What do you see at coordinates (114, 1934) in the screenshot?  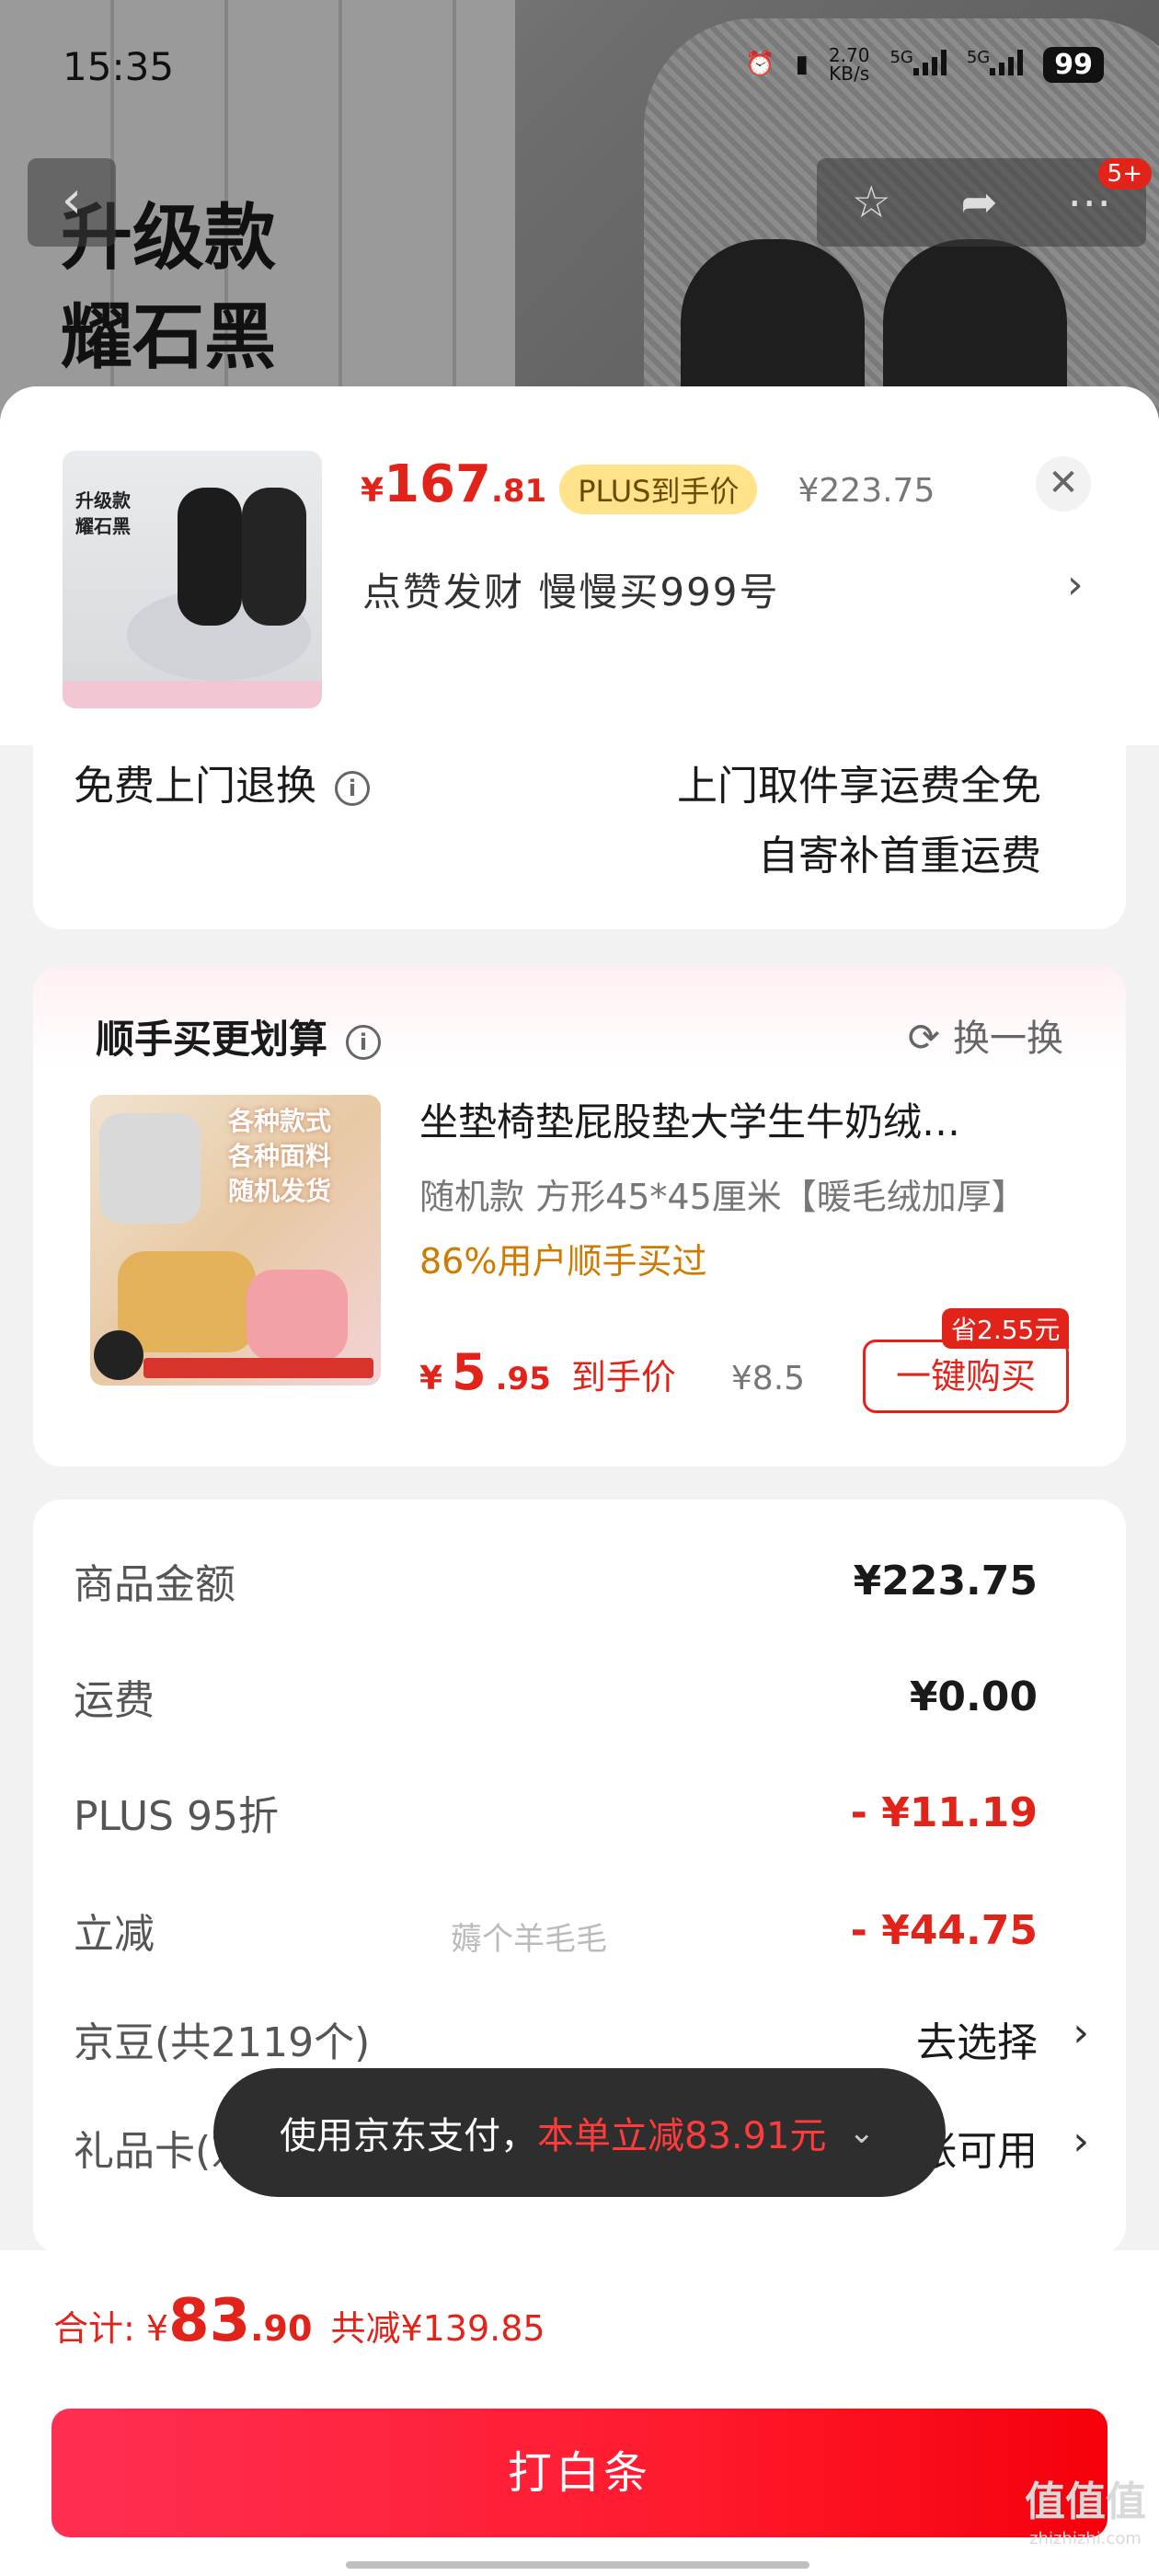 I see `bill-label: 立减` at bounding box center [114, 1934].